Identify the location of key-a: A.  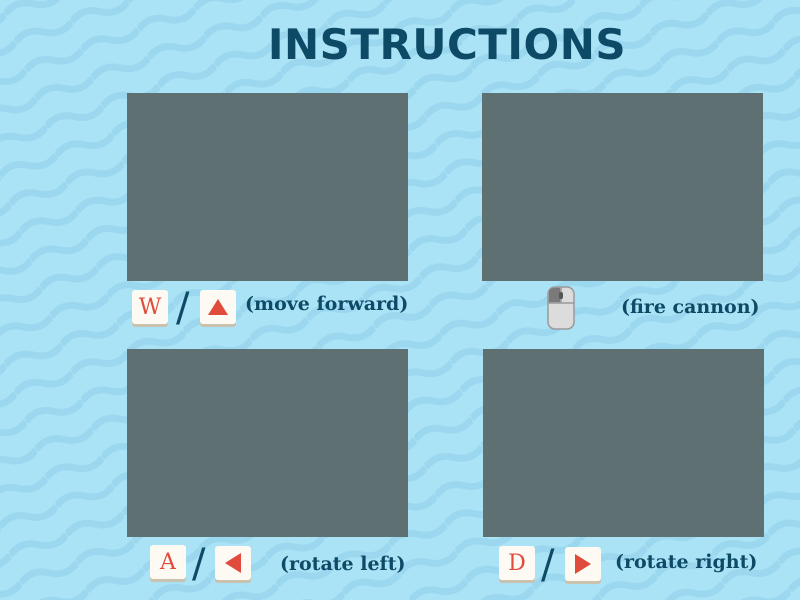
(168, 562).